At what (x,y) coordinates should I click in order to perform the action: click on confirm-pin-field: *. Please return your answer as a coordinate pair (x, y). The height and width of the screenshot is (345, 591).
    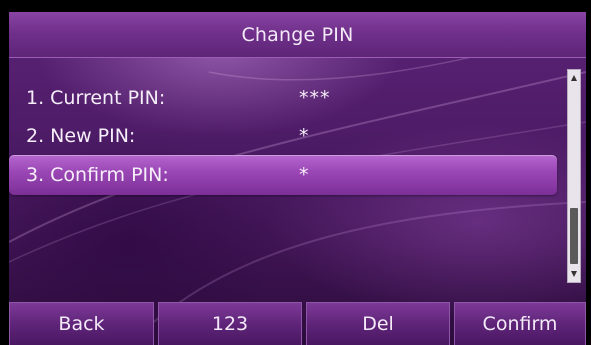
    Looking at the image, I should click on (304, 175).